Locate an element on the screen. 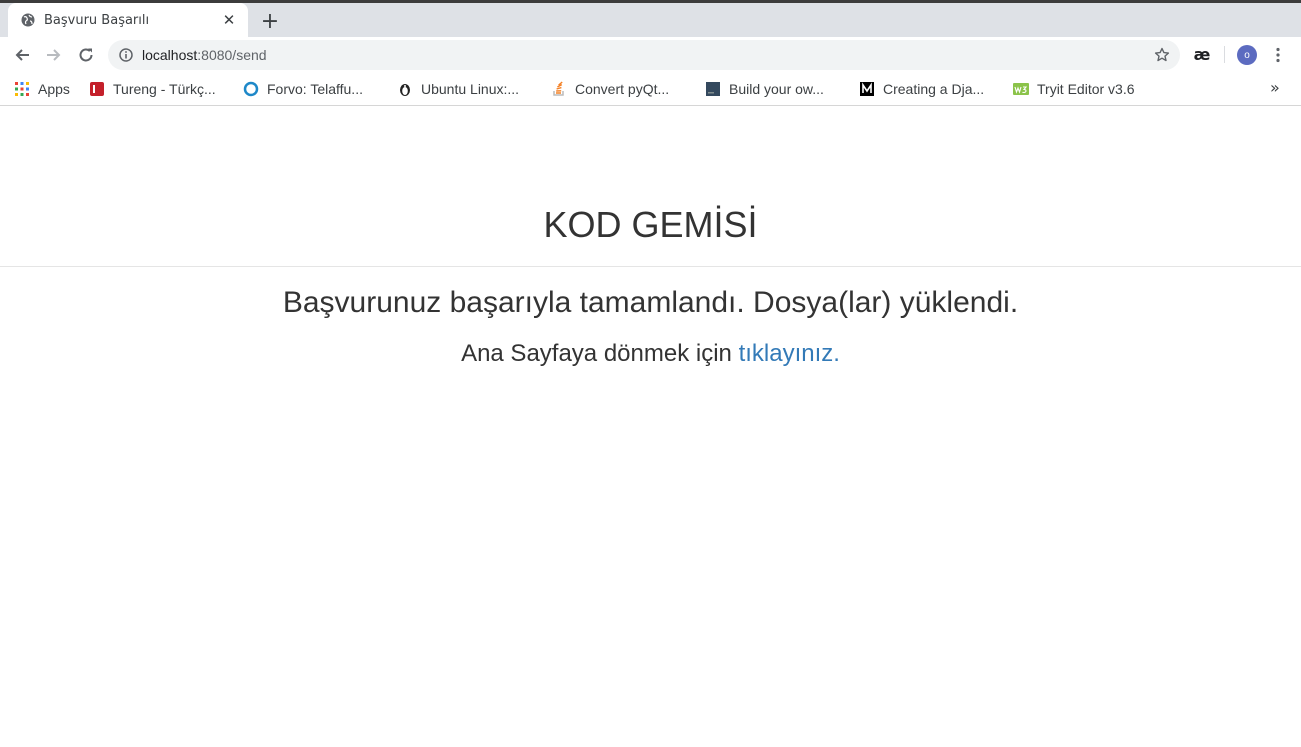  url-host: localhost is located at coordinates (170, 55).